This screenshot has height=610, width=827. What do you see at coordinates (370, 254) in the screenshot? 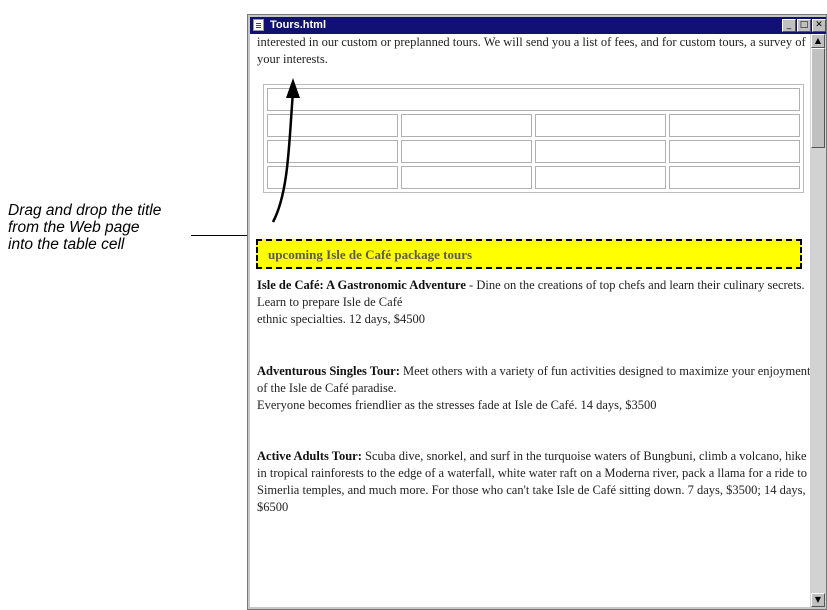
I see `page-title: upcoming Isle de Café package tours` at bounding box center [370, 254].